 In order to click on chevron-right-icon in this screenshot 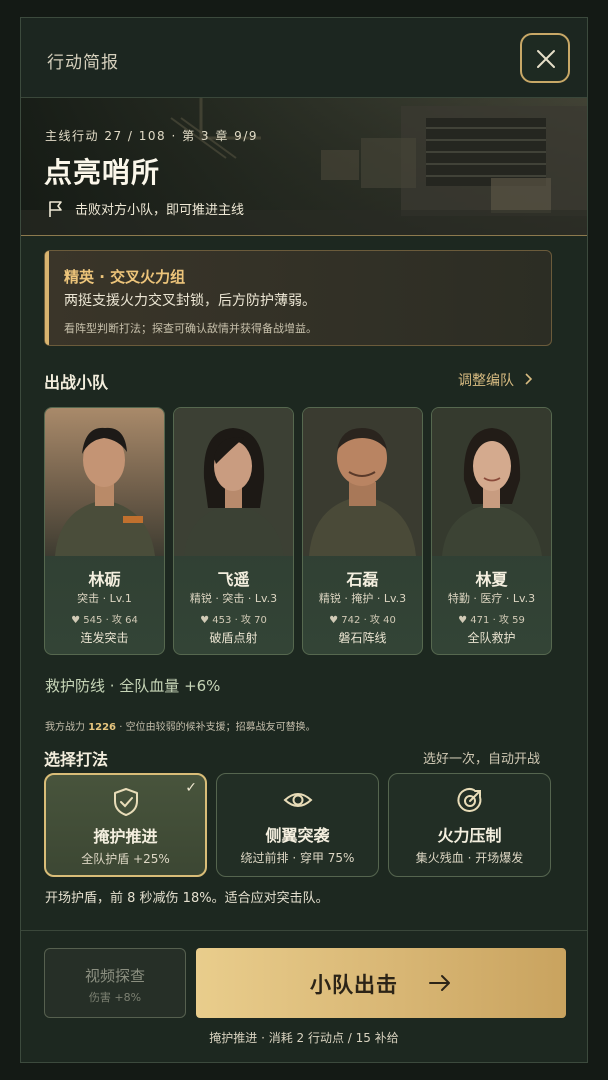, I will do `click(529, 379)`.